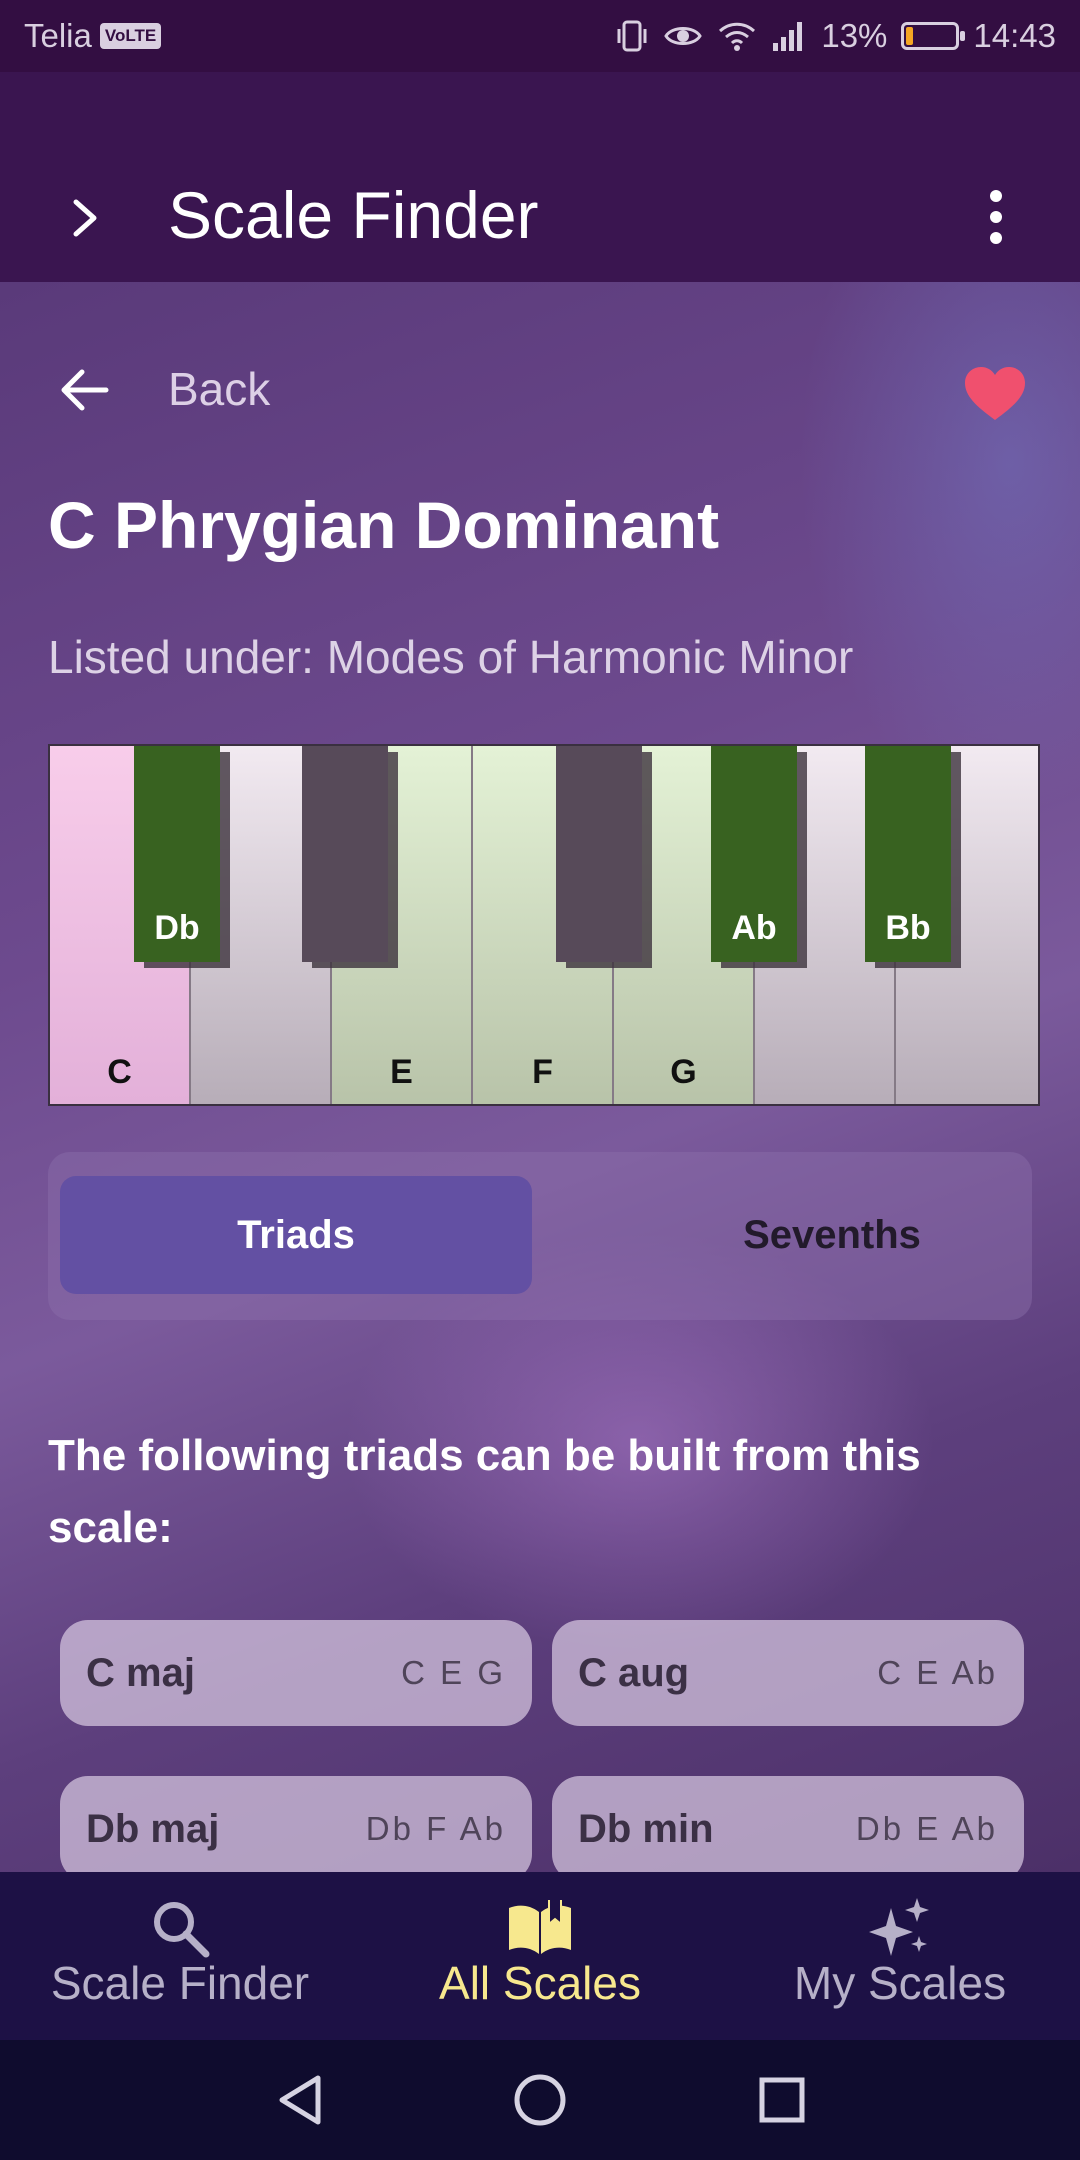  What do you see at coordinates (85, 218) in the screenshot?
I see `chevron-right-icon` at bounding box center [85, 218].